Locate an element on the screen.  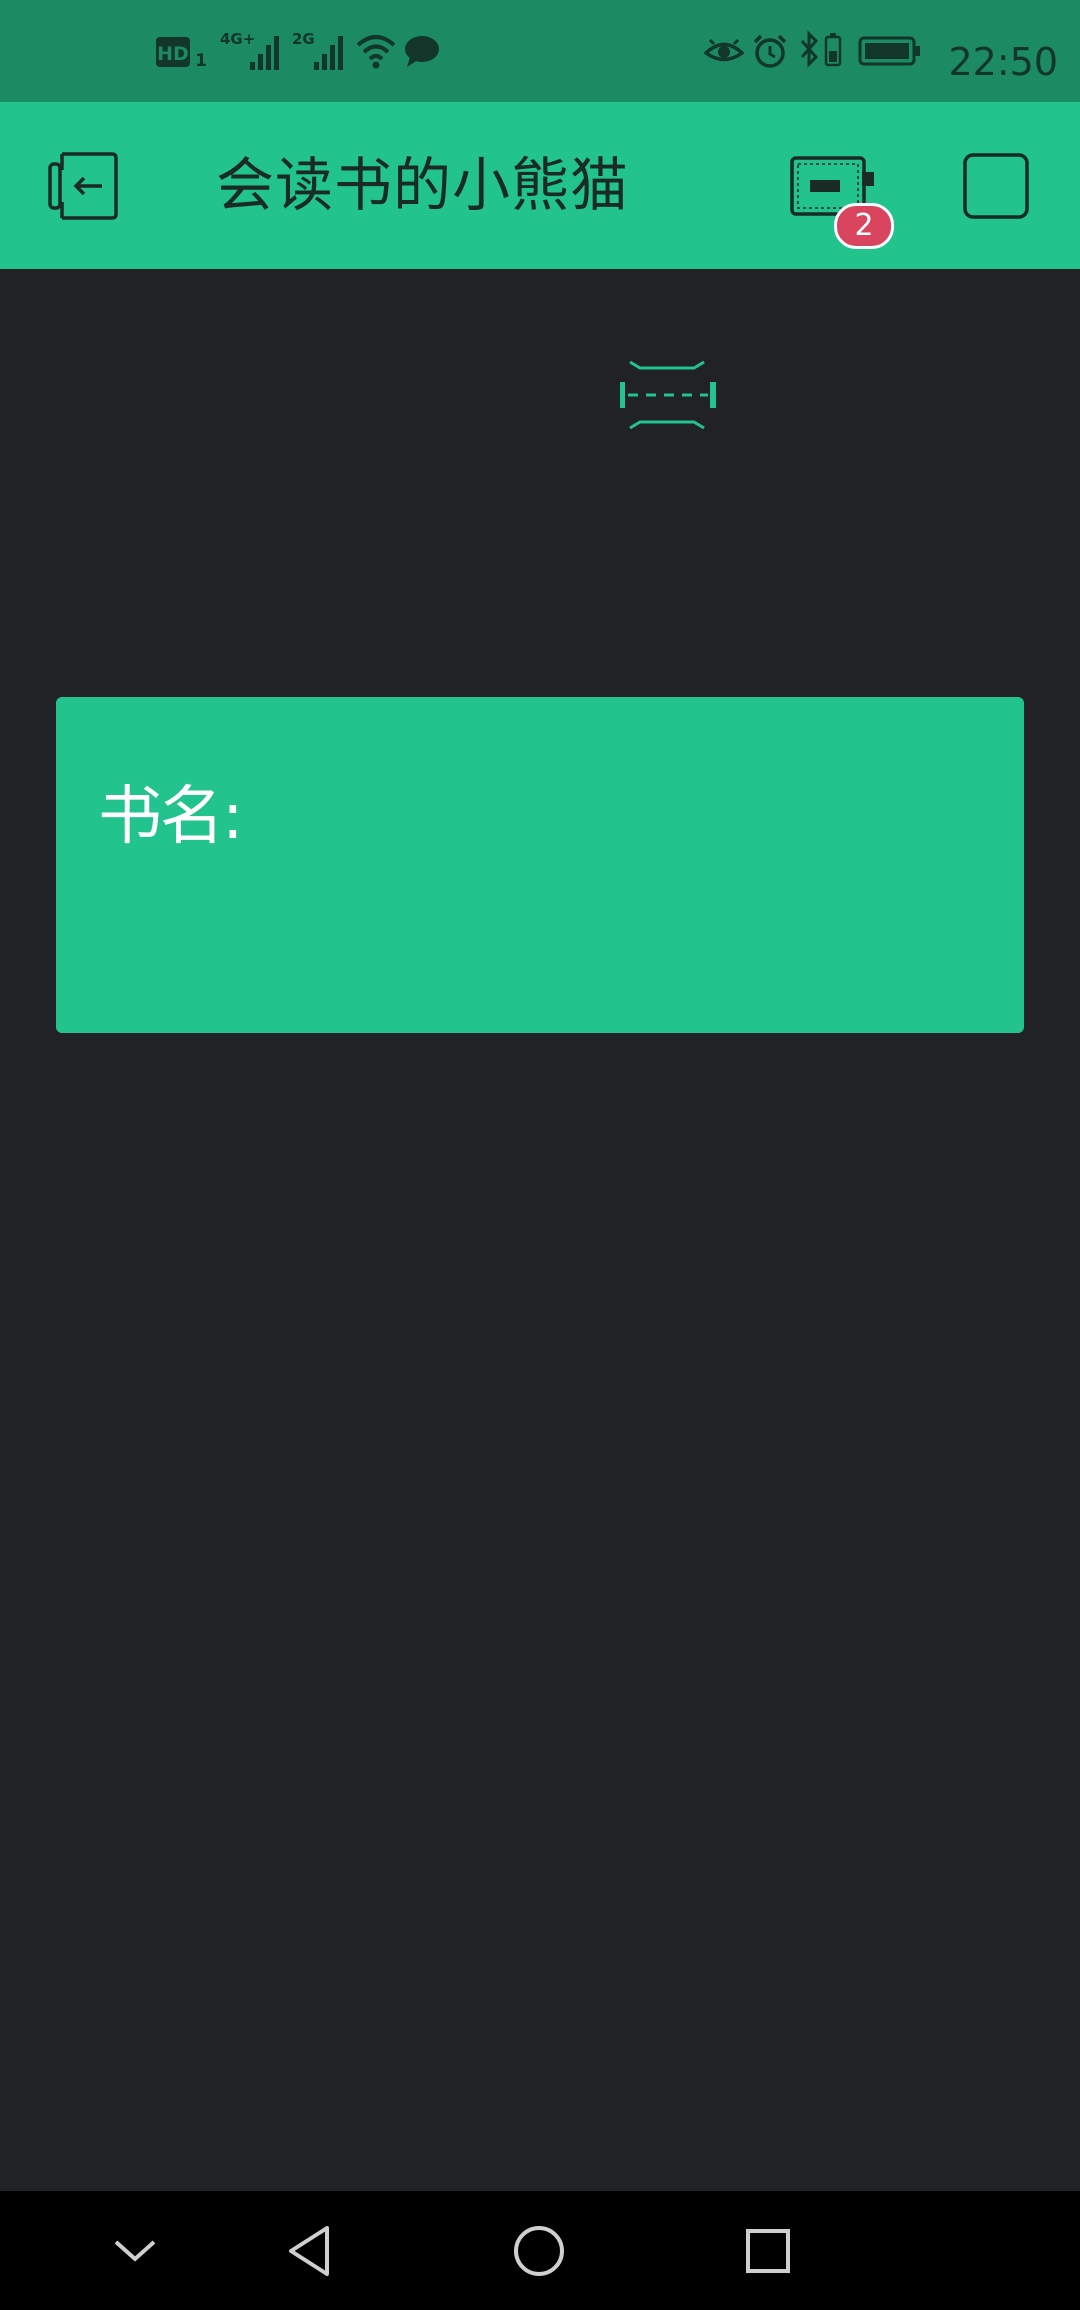
book-name-label: 书名: is located at coordinates (171, 817).